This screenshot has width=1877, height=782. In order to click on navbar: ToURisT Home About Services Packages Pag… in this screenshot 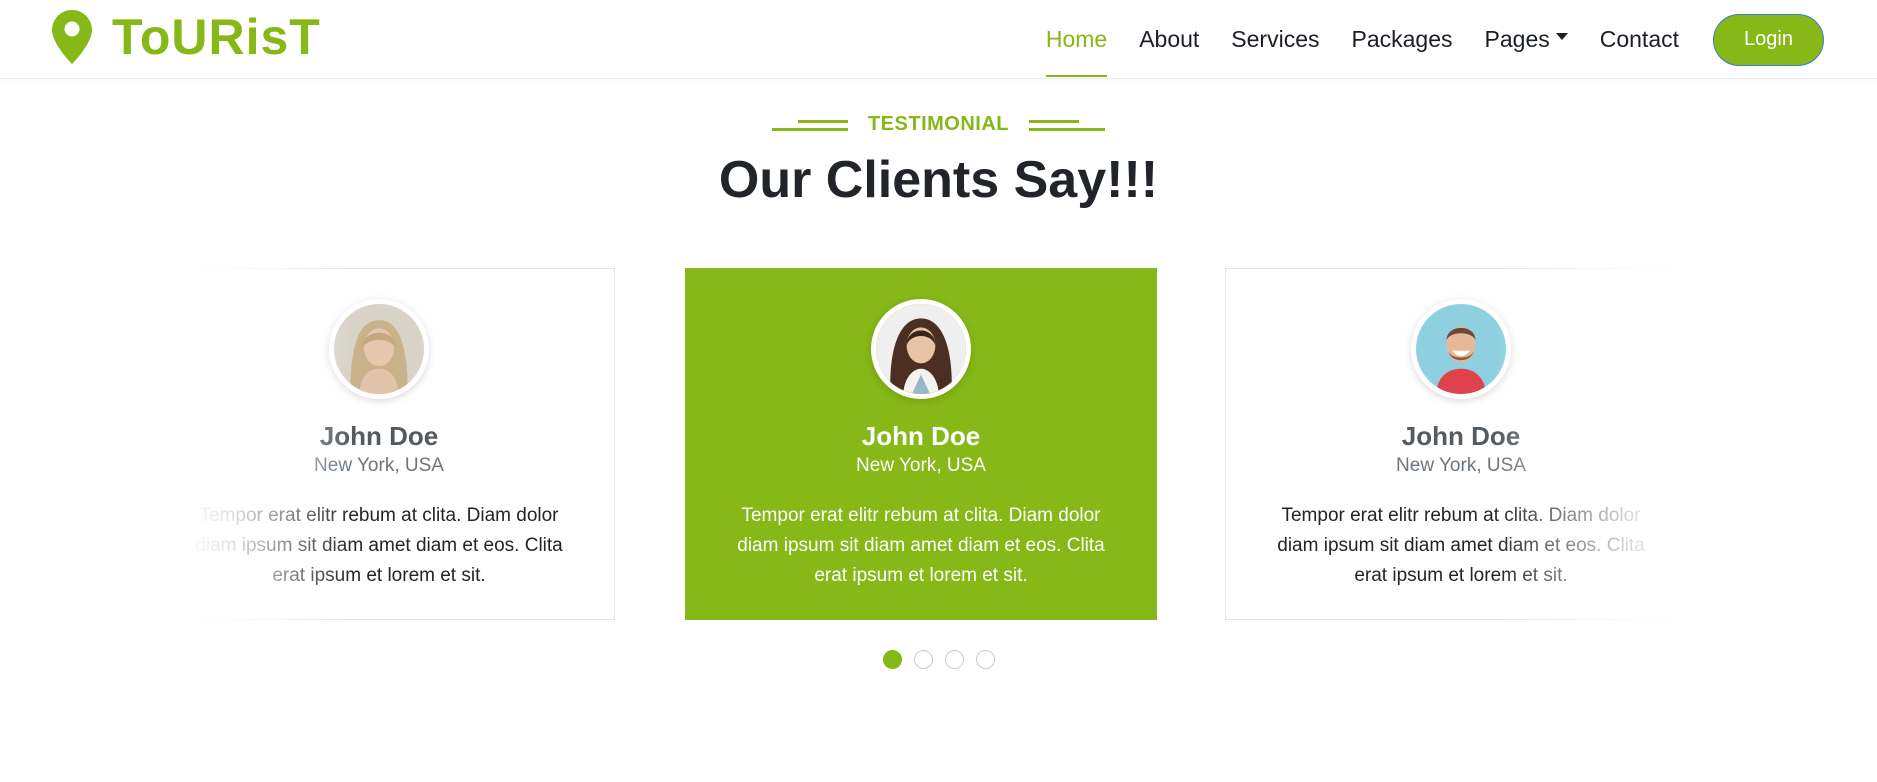, I will do `click(938, 39)`.